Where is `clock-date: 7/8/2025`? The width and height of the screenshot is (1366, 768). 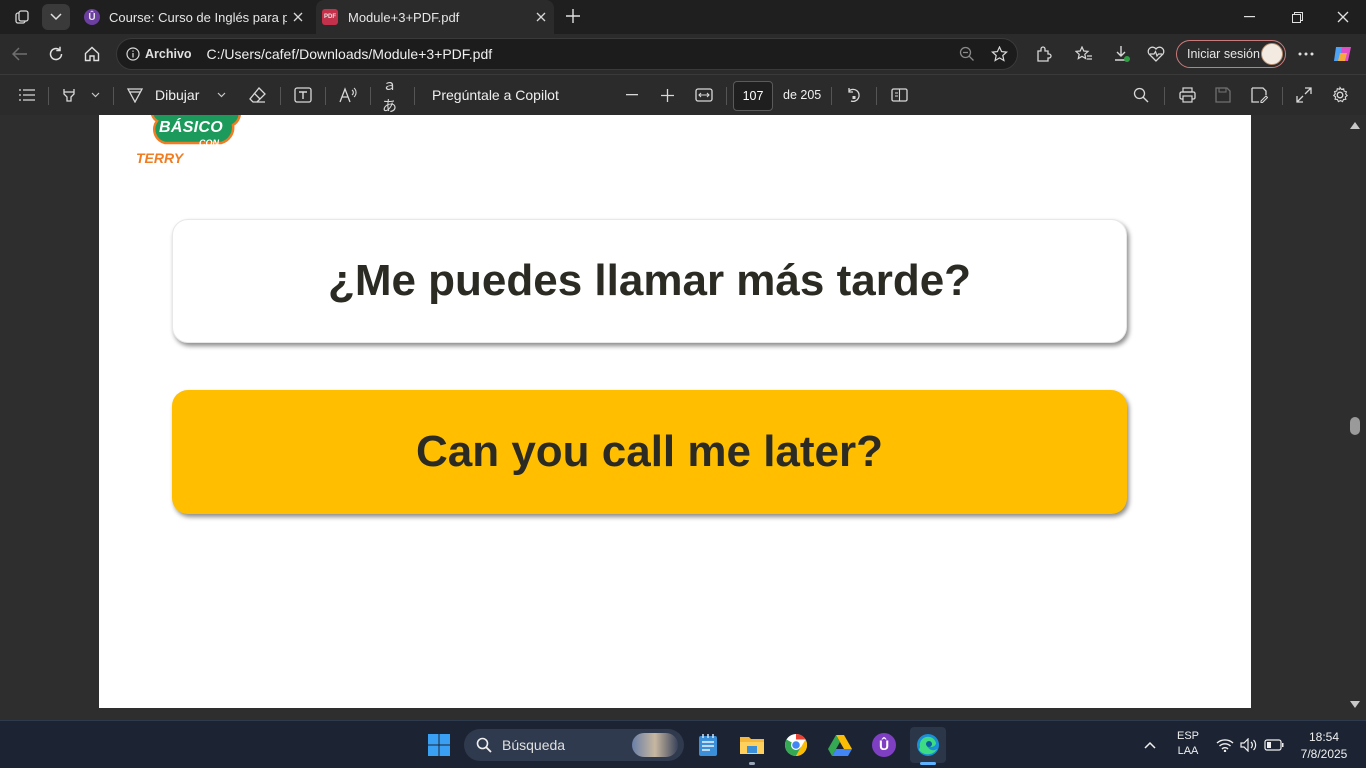 clock-date: 7/8/2025 is located at coordinates (1324, 754).